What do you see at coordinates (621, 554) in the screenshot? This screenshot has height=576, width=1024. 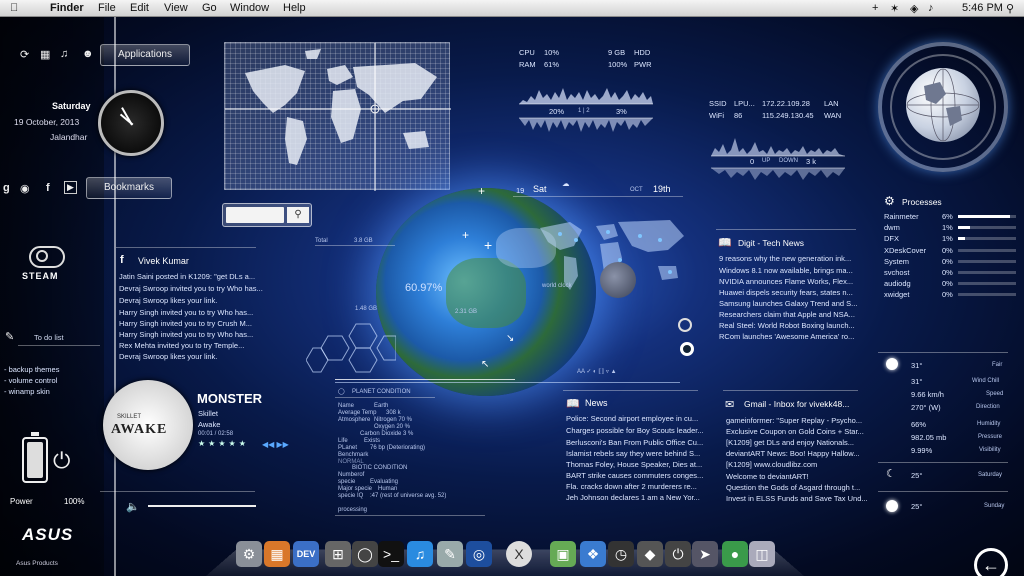 I see `dock-clock-icon: ◷` at bounding box center [621, 554].